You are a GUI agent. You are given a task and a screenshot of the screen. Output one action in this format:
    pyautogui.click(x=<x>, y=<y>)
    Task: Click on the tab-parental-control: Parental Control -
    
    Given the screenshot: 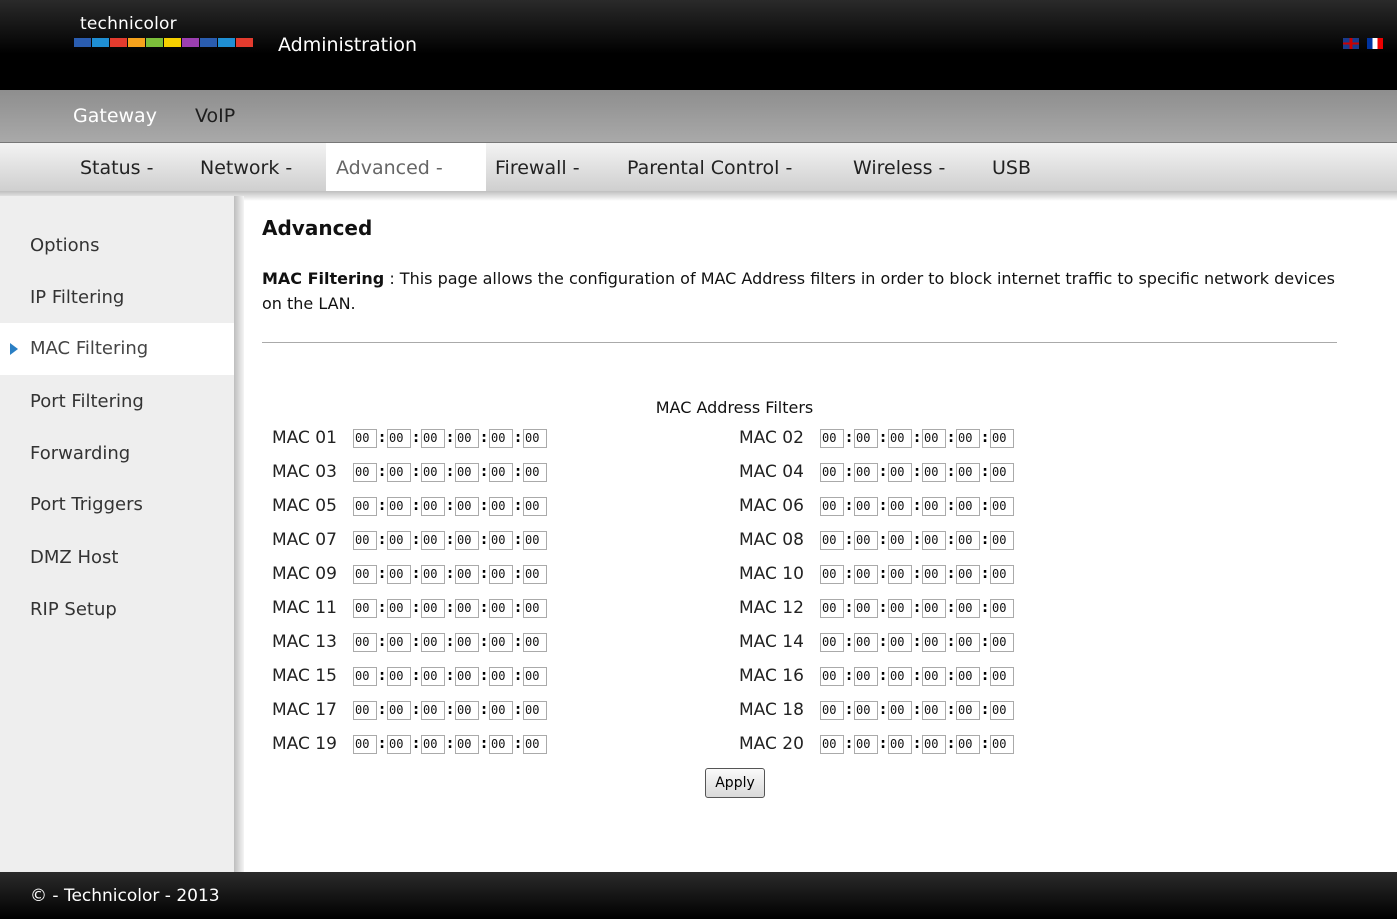 What is the action you would take?
    pyautogui.click(x=709, y=167)
    